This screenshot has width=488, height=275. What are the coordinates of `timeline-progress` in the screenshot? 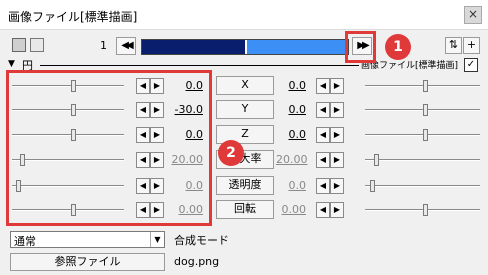 It's located at (193, 47).